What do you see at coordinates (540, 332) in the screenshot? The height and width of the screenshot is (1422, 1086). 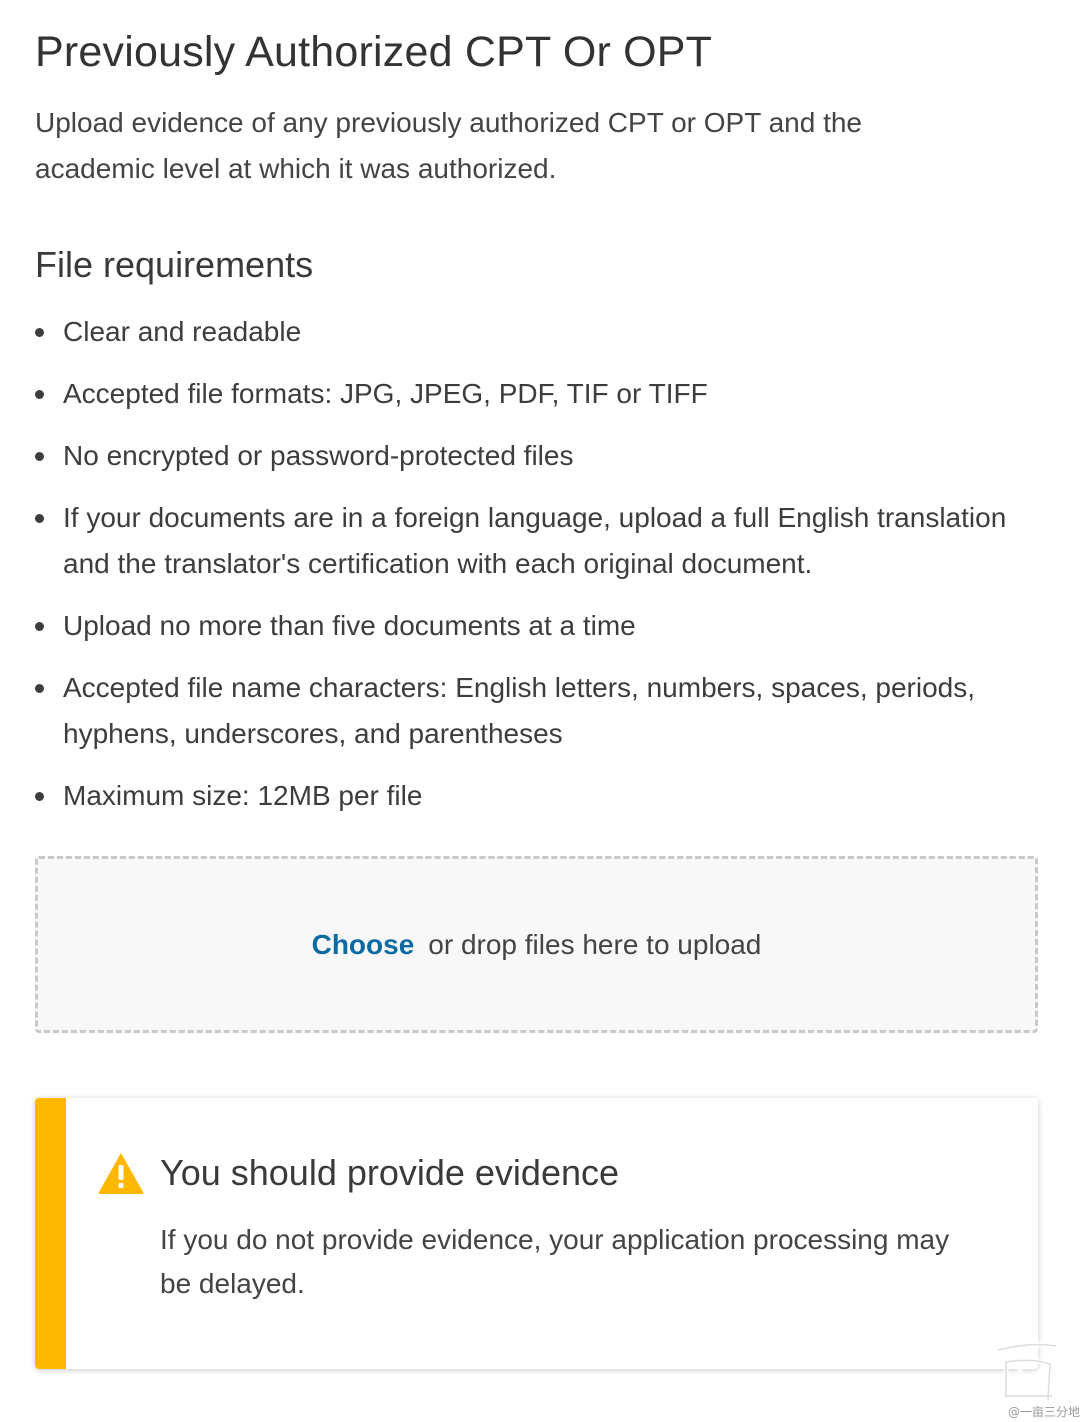 I see `requirement-item: Clear and readable` at bounding box center [540, 332].